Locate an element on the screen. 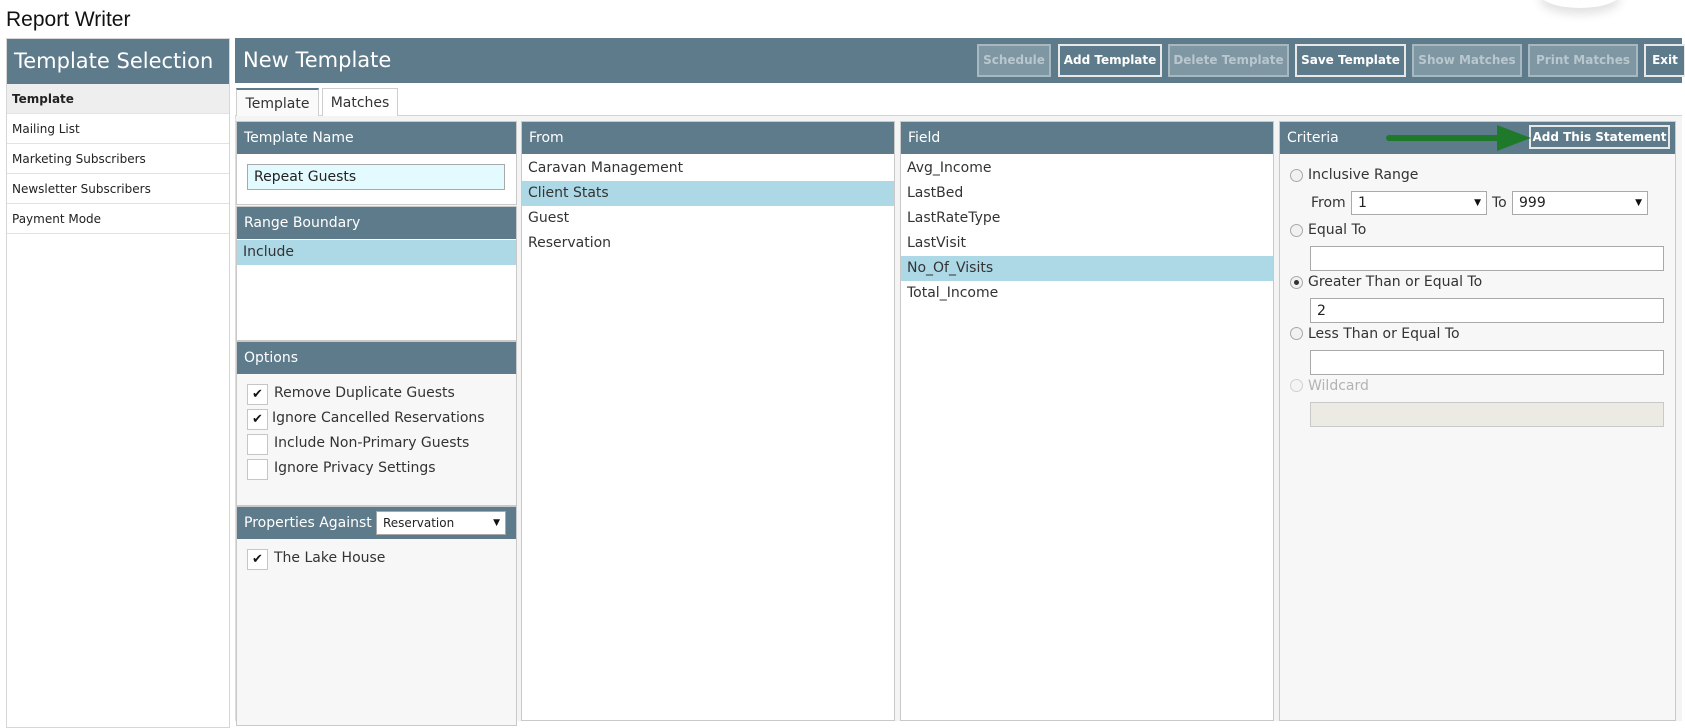 This screenshot has height=728, width=1685. print-matches-button: Print Matches is located at coordinates (1583, 60).